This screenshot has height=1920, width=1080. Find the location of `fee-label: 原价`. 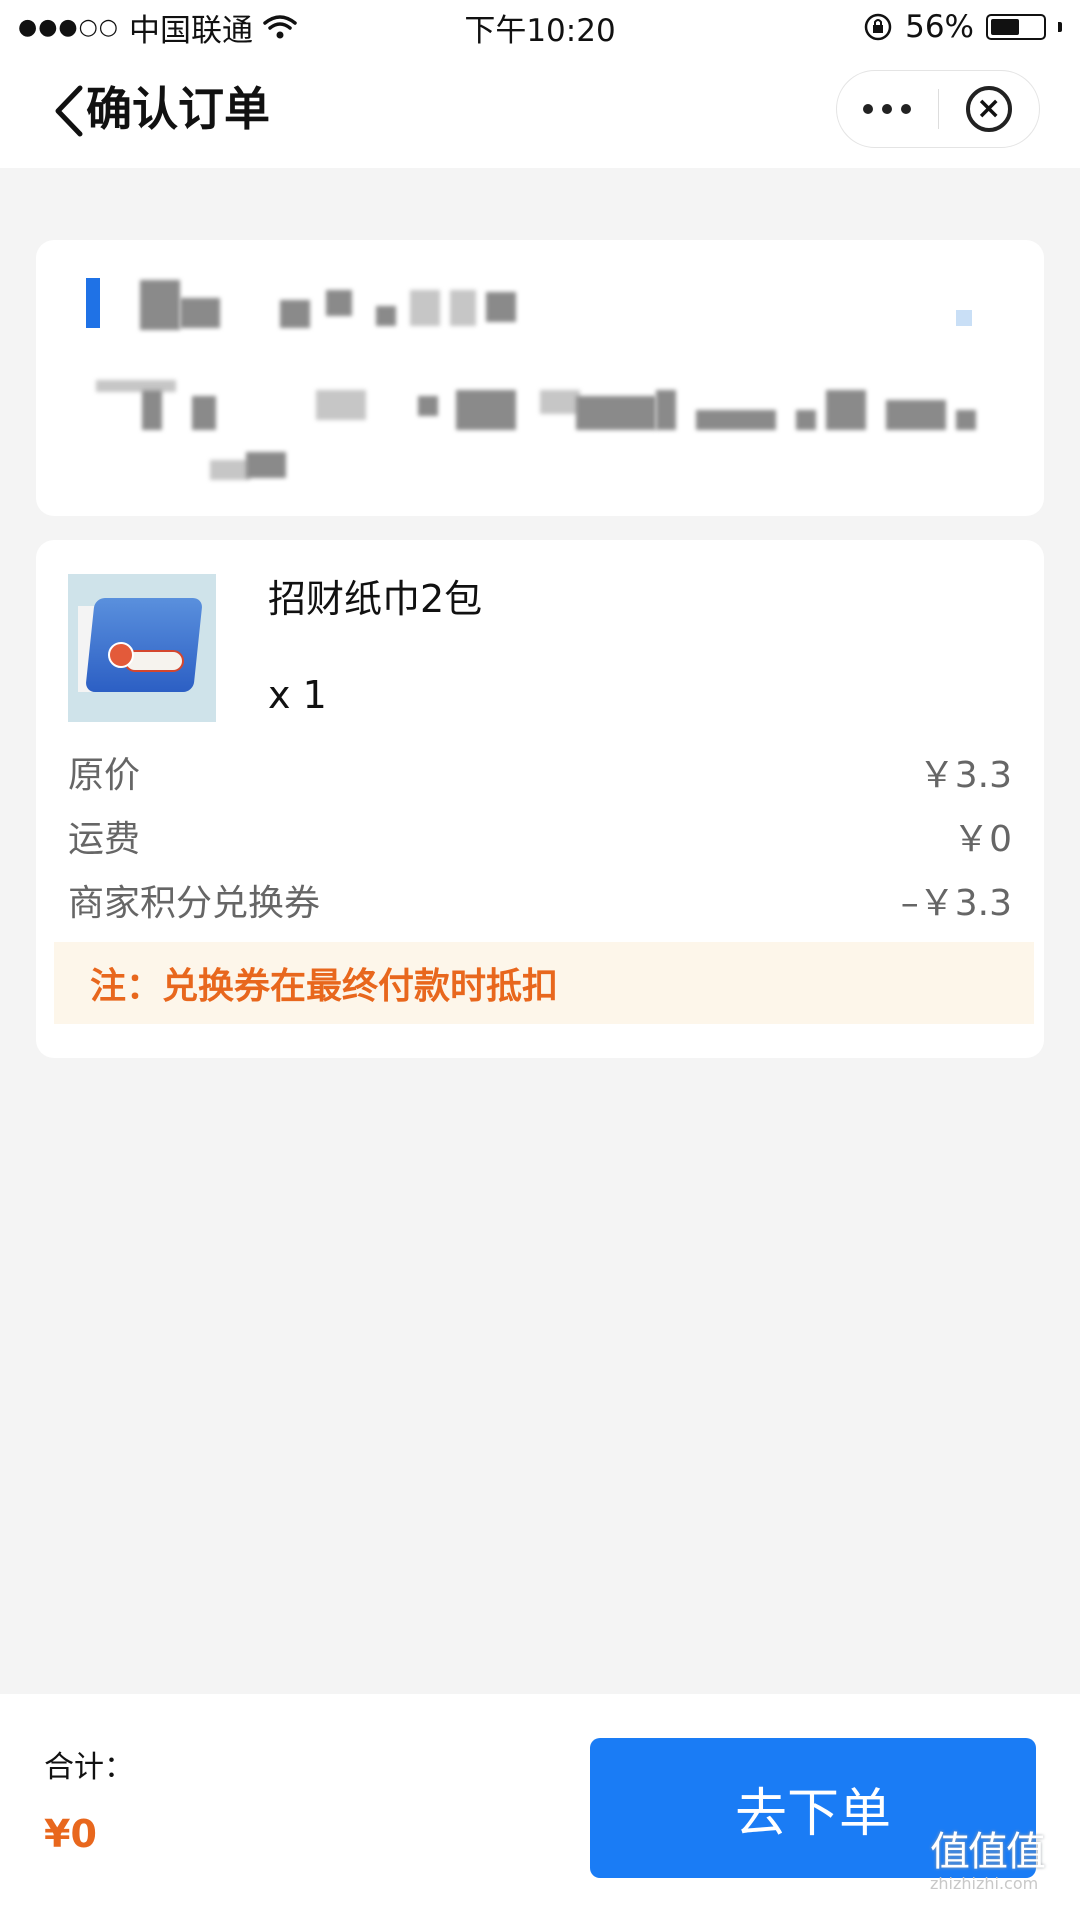

fee-label: 原价 is located at coordinates (104, 775).